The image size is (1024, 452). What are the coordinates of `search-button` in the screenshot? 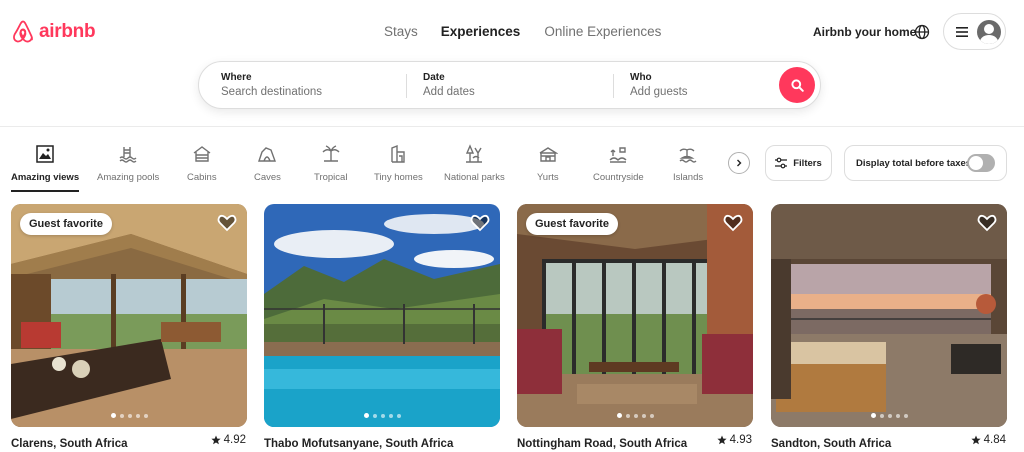 It's located at (797, 85).